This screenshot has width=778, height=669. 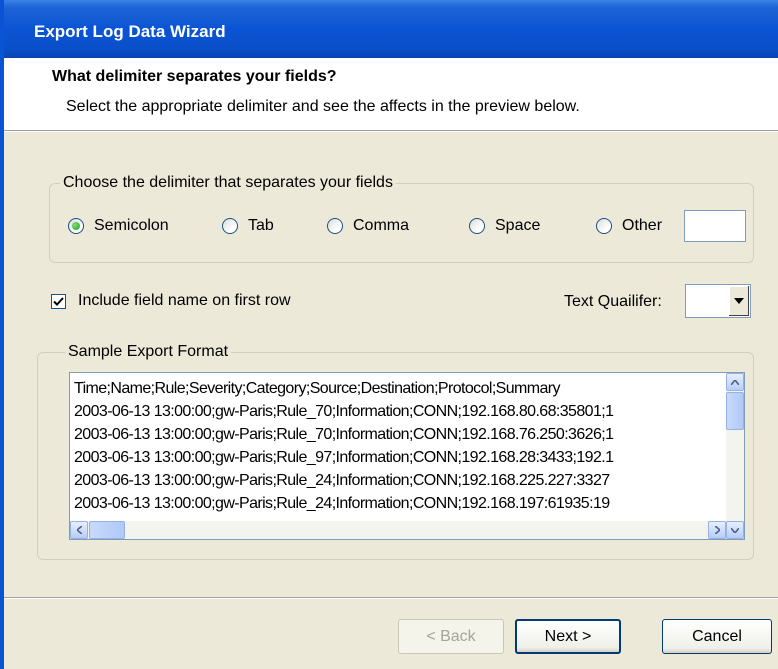 What do you see at coordinates (184, 300) in the screenshot?
I see `include-field-names-label: Include field name on first row` at bounding box center [184, 300].